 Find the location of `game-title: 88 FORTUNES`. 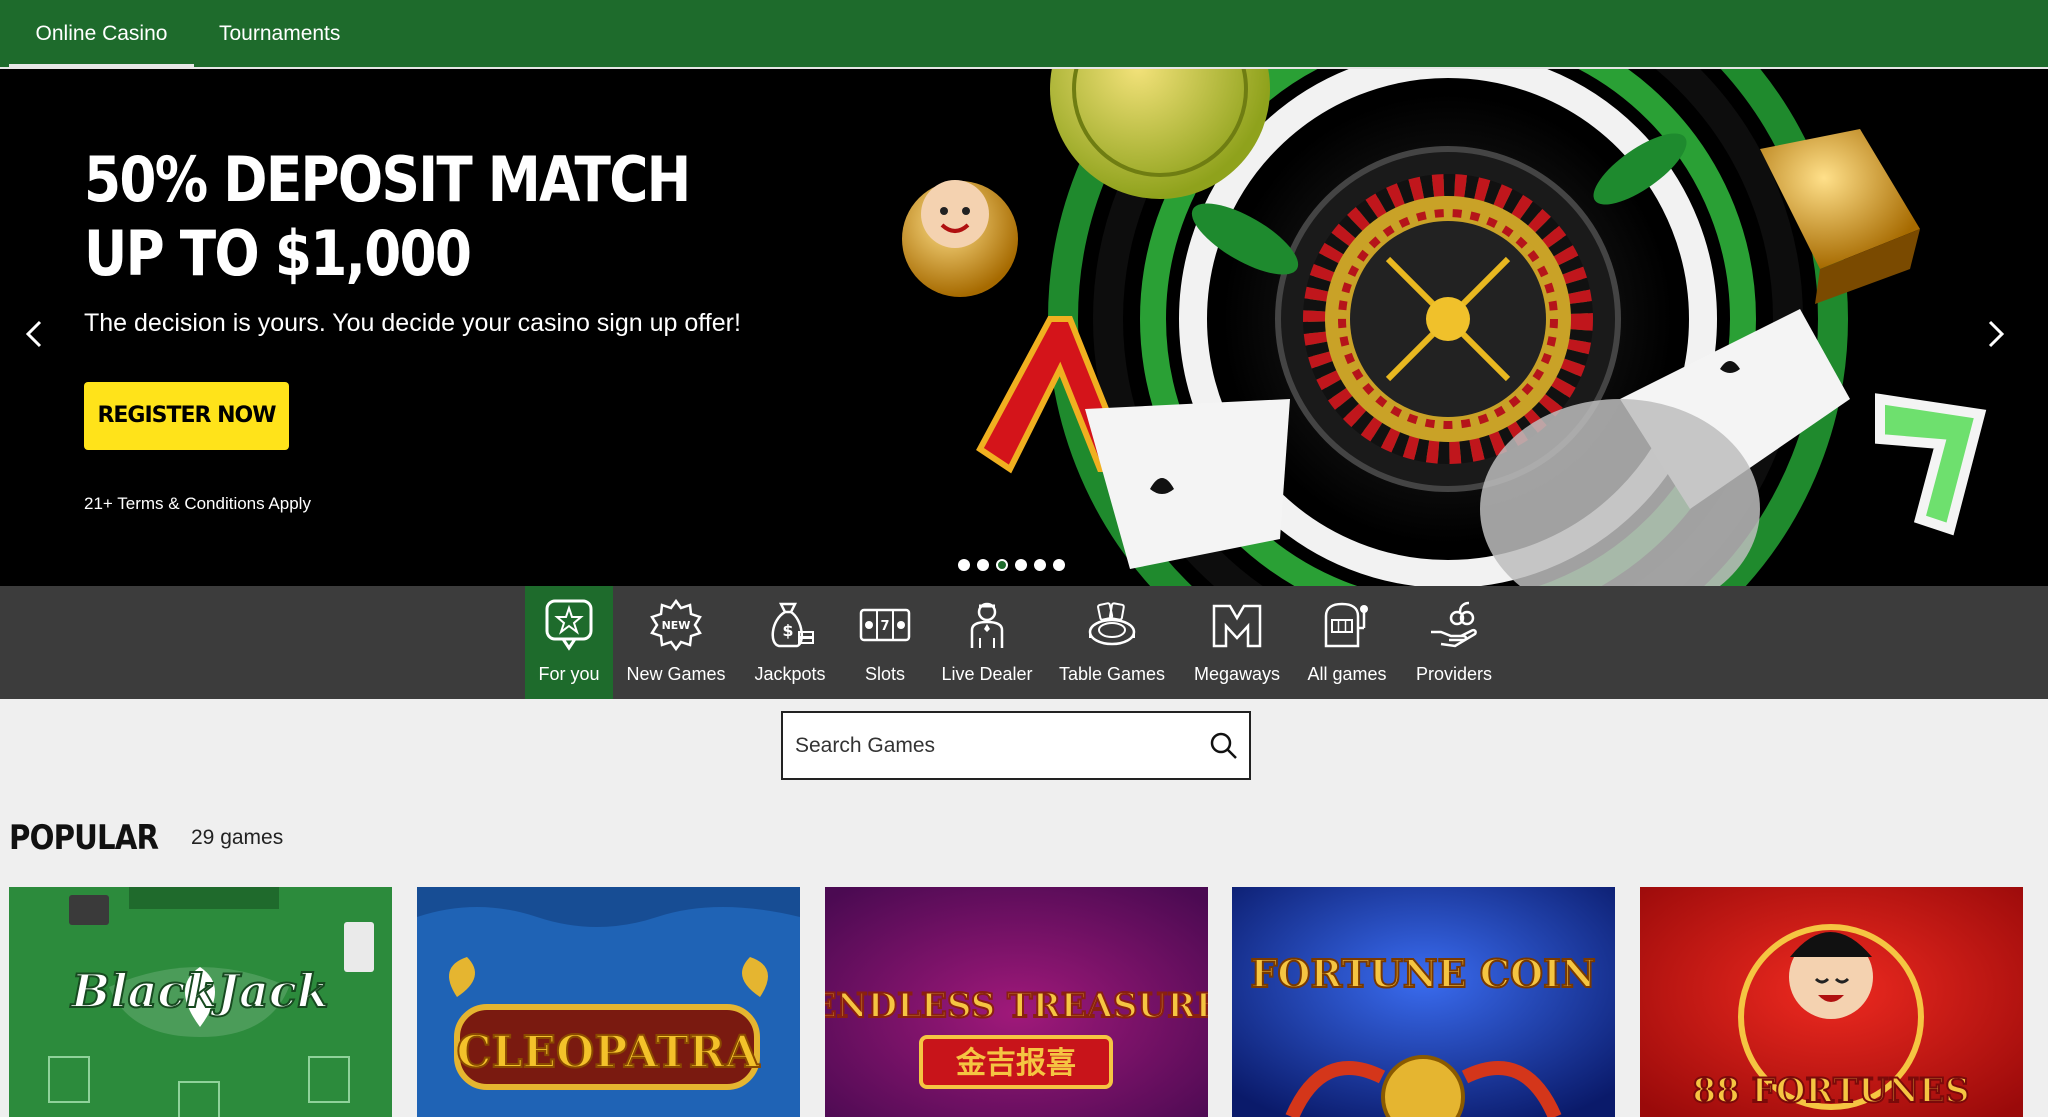

game-title: 88 FORTUNES is located at coordinates (1830, 1091).